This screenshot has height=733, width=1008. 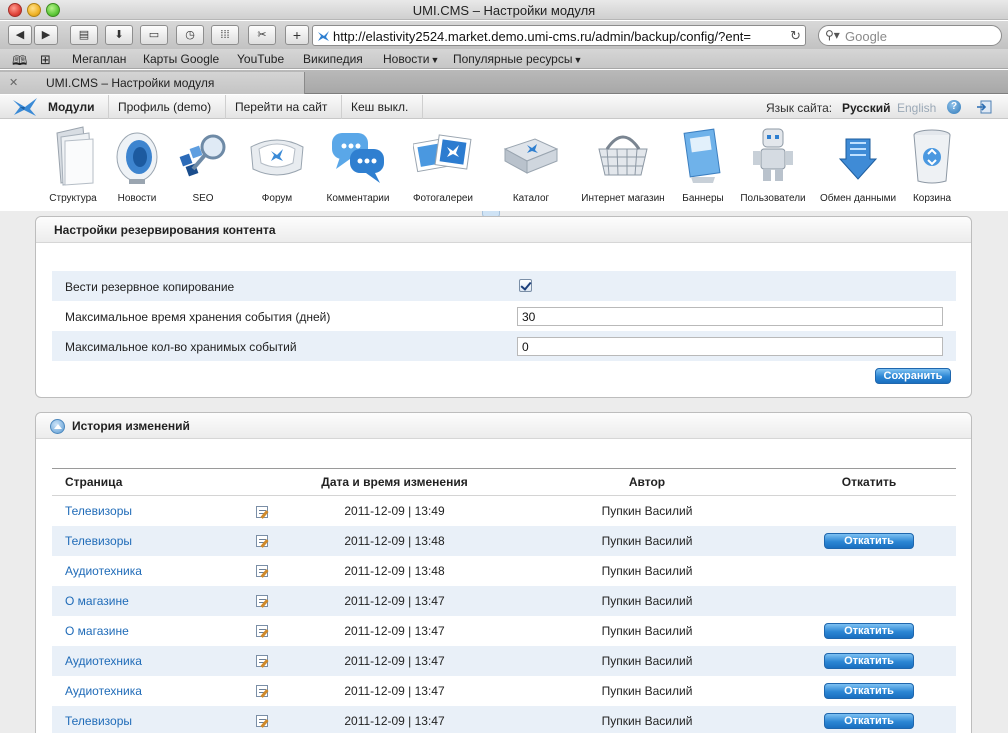 What do you see at coordinates (869, 482) in the screenshot?
I see `column-header-rollback: Откатить` at bounding box center [869, 482].